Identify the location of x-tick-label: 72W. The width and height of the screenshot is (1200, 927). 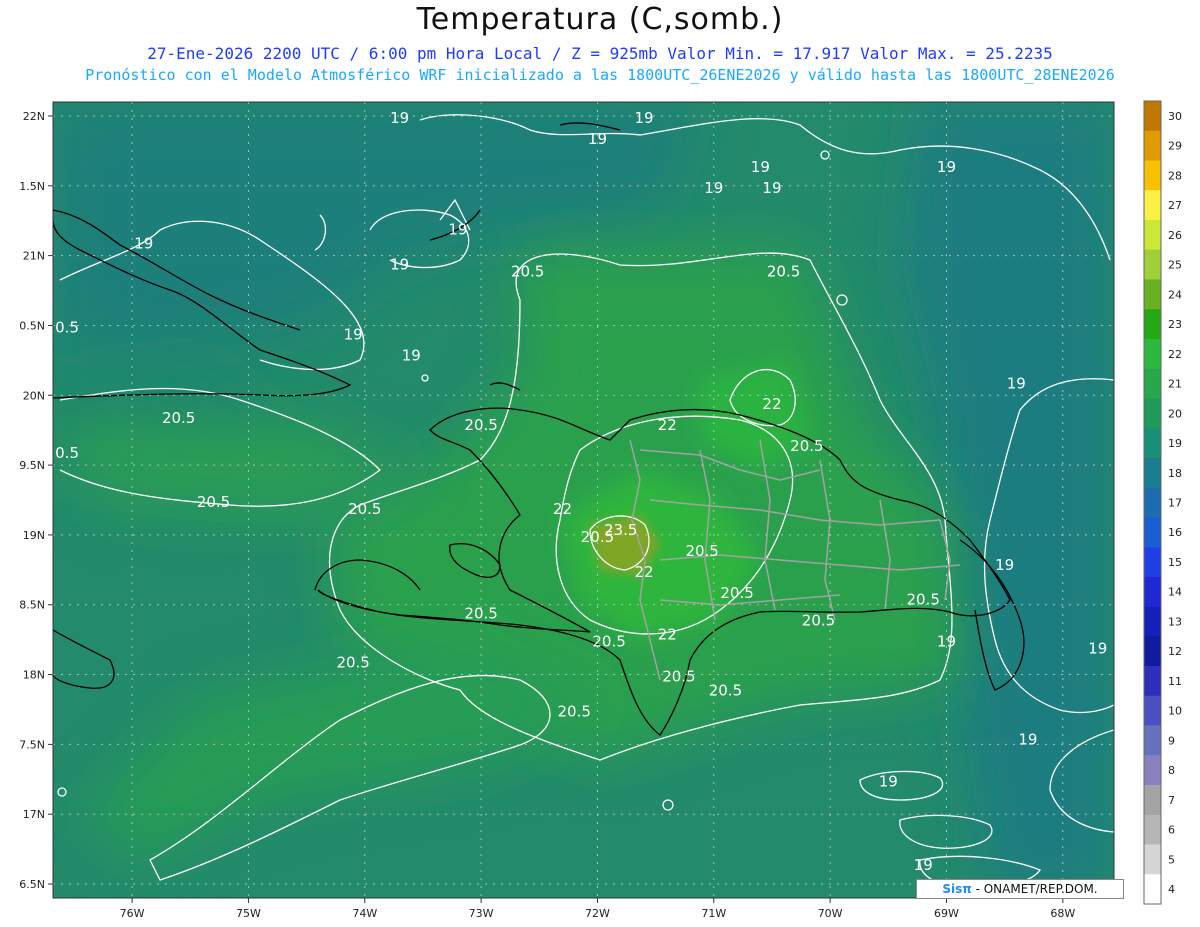
(597, 913).